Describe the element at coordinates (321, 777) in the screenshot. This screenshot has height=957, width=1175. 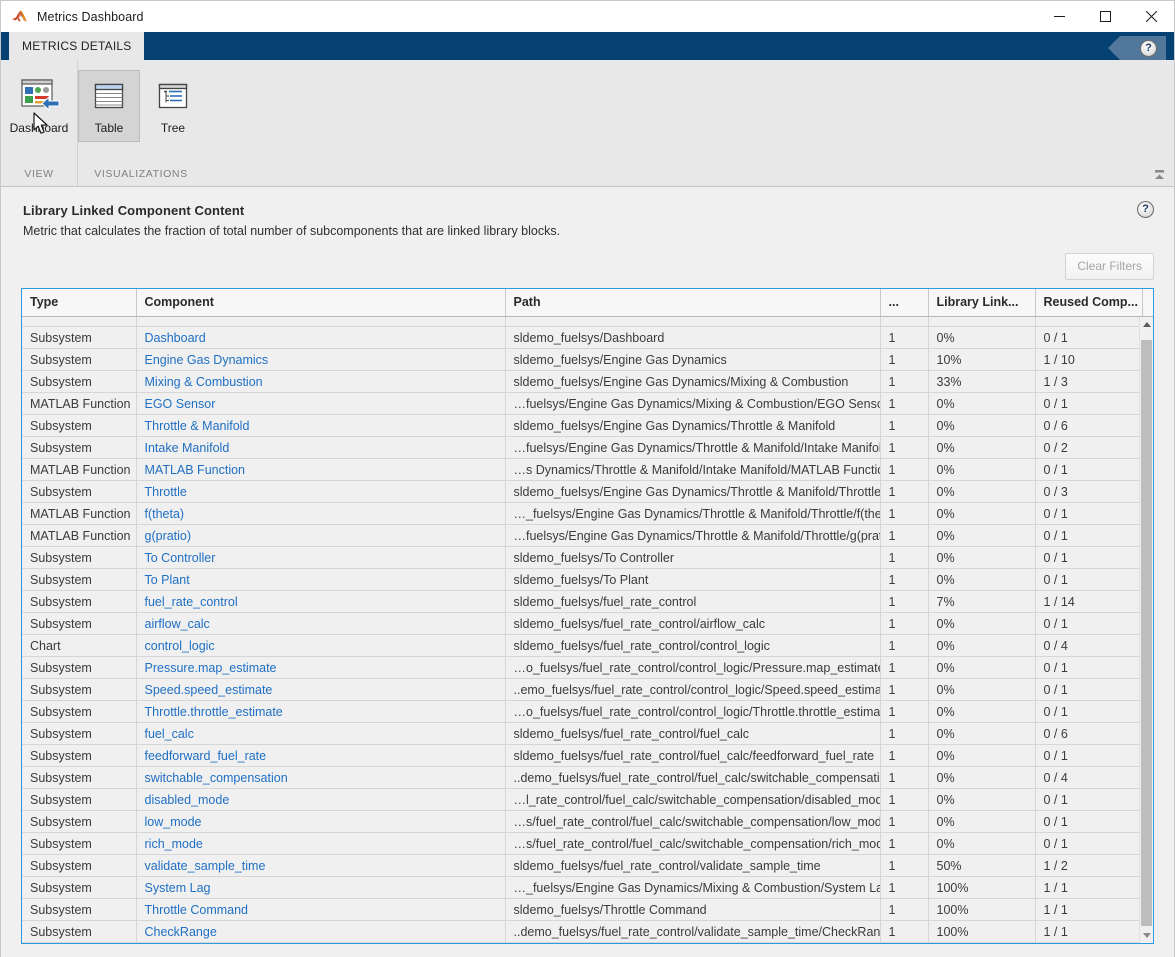
I see `table-cell-component: switchable_compensation` at that location.